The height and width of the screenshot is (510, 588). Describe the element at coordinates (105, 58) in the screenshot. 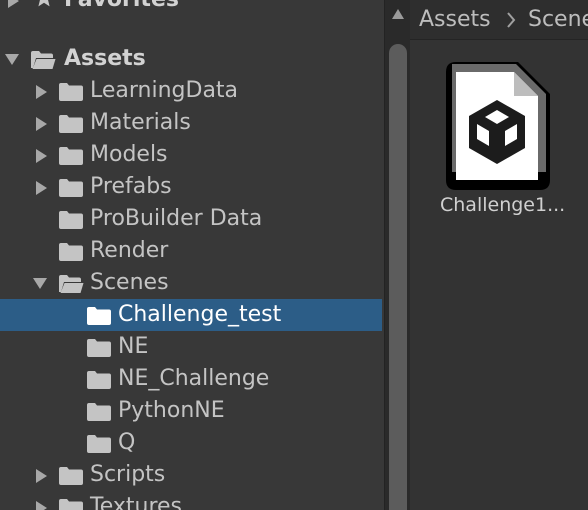

I see `tree-item-label: Assets` at that location.